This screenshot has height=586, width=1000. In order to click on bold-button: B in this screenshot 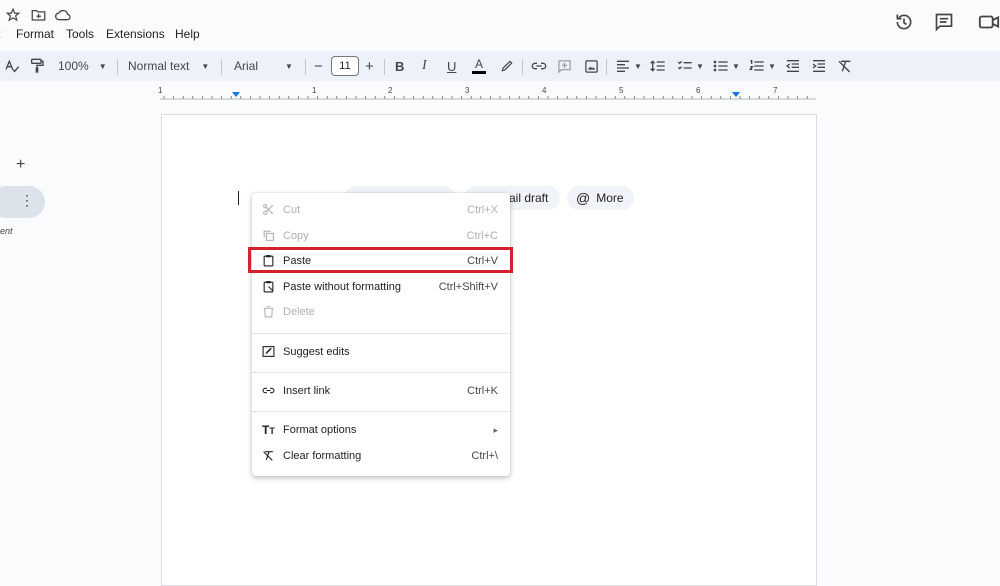, I will do `click(399, 66)`.